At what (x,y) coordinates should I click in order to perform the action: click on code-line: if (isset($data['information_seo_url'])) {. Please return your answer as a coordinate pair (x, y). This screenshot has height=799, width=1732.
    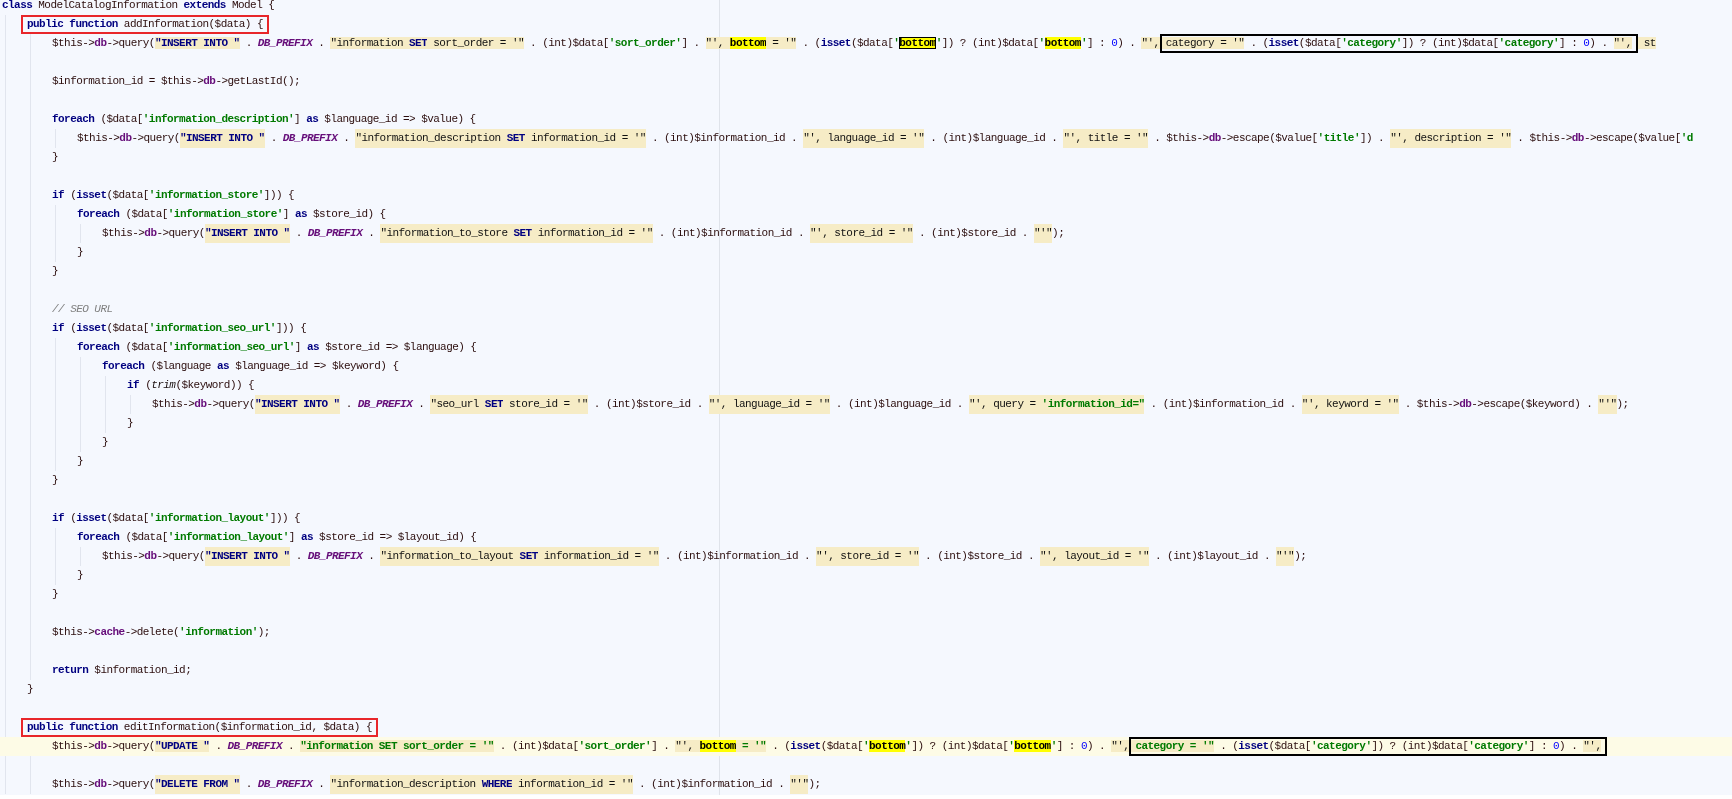
    Looking at the image, I should click on (180, 328).